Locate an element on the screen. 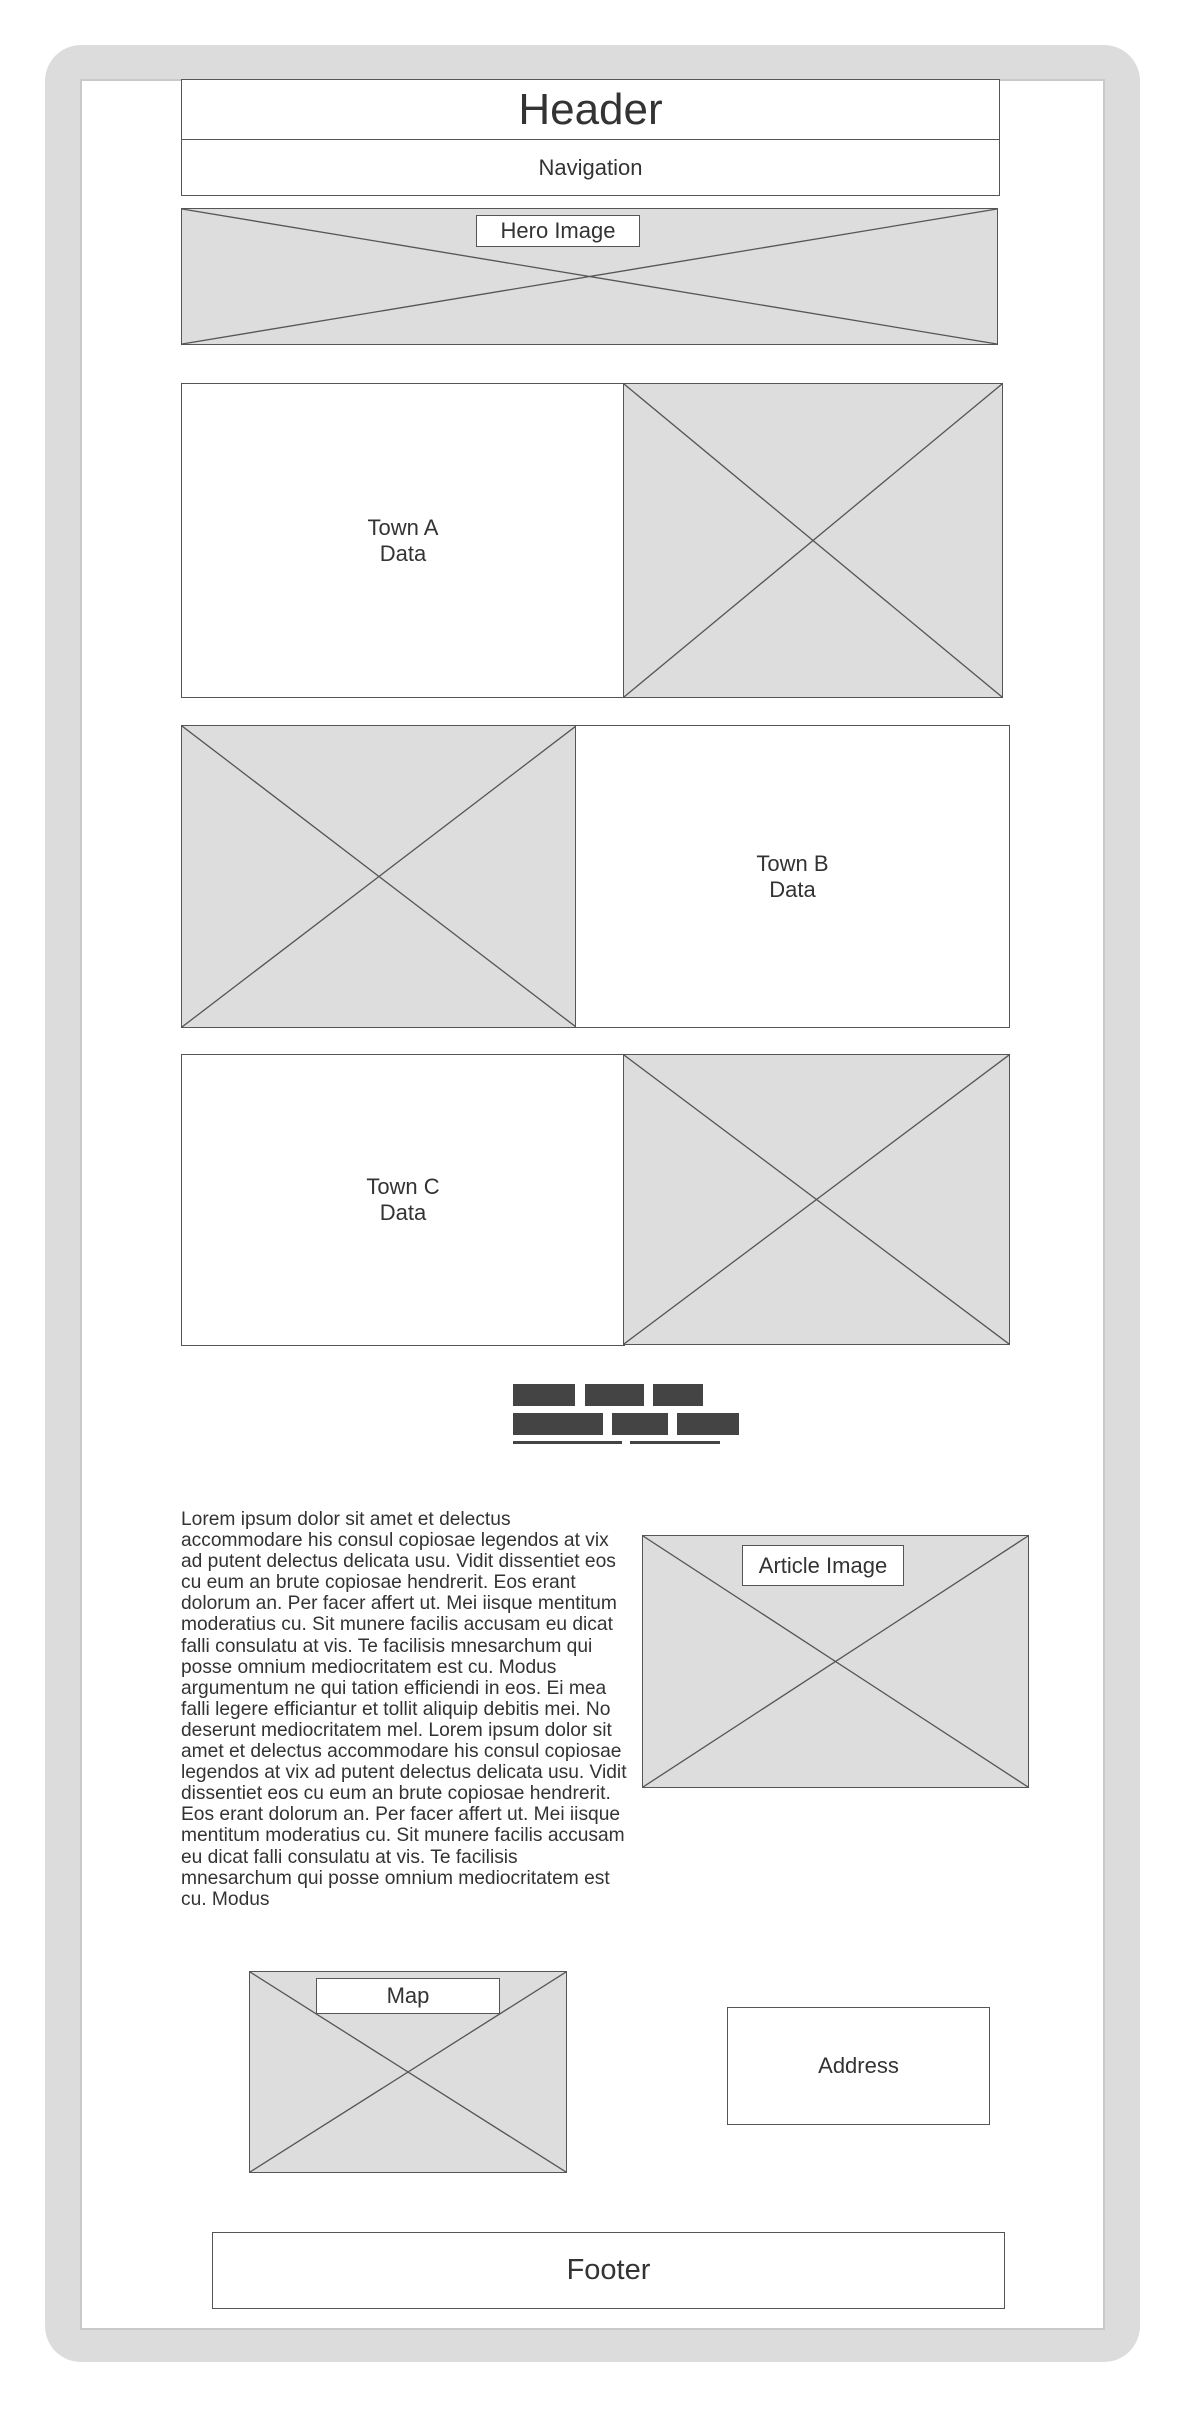 This screenshot has height=2409, width=1184. footer-label: Footer is located at coordinates (608, 2270).